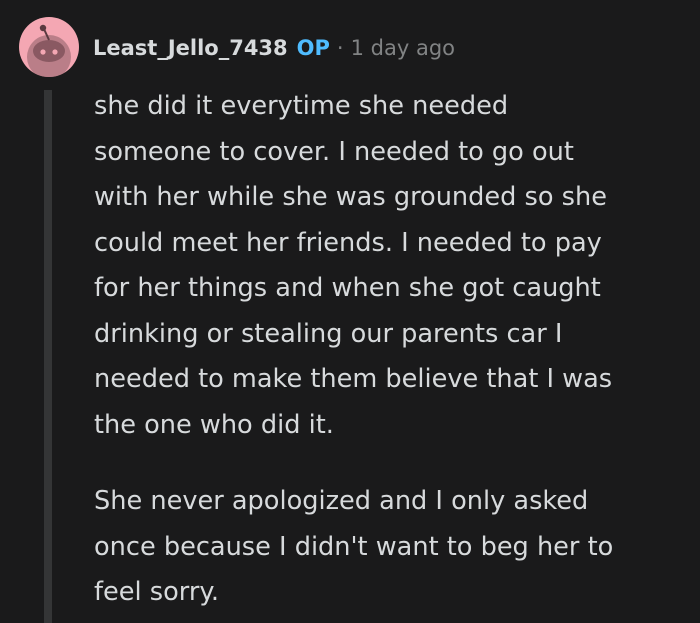 This screenshot has width=700, height=623. I want to click on snoo-avatar-icon, so click(49, 50).